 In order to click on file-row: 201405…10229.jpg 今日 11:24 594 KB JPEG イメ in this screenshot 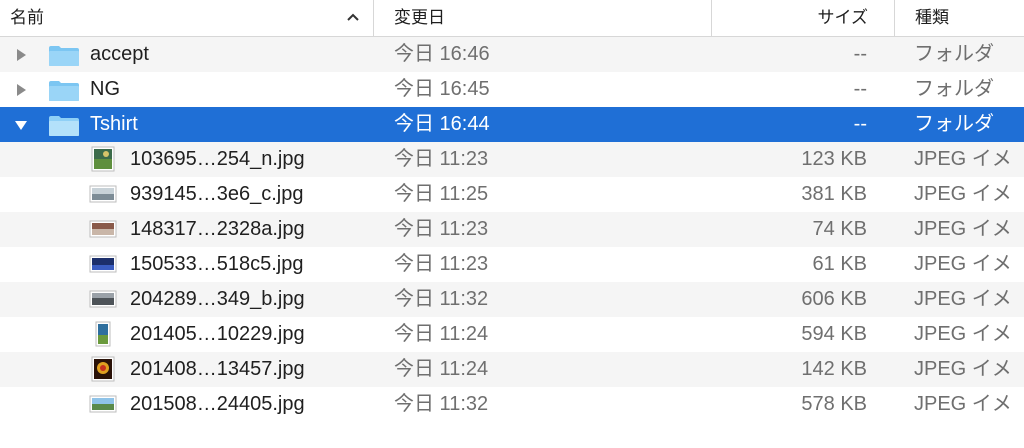, I will do `click(512, 334)`.